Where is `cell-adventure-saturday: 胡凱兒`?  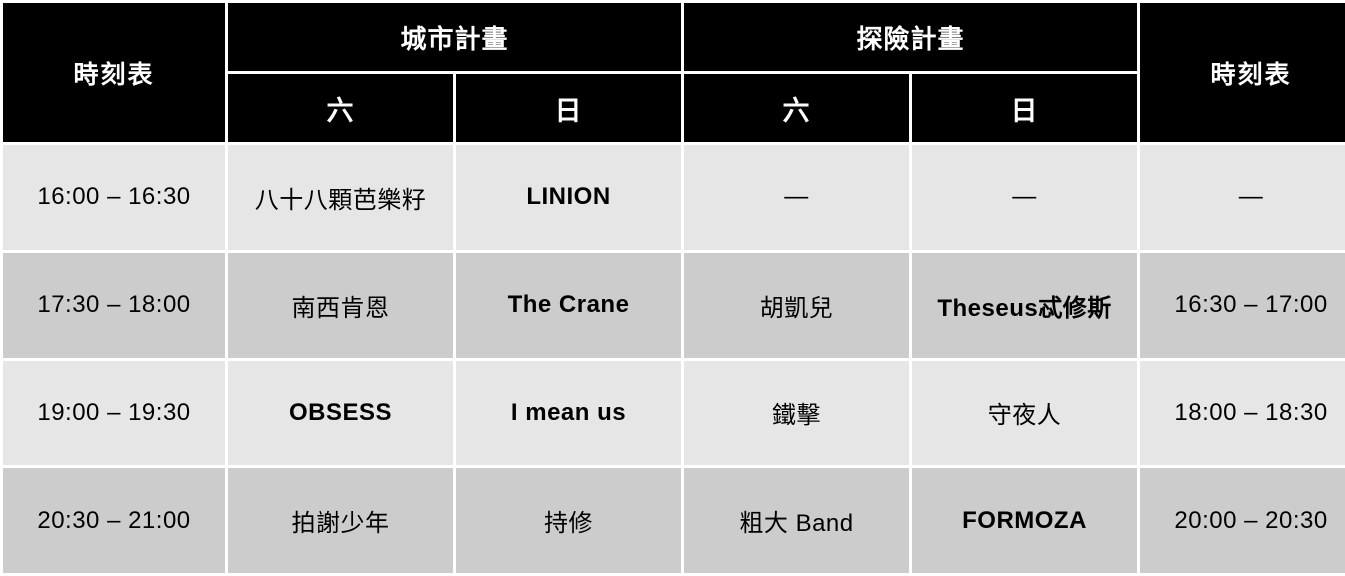
cell-adventure-saturday: 胡凱兒 is located at coordinates (797, 305).